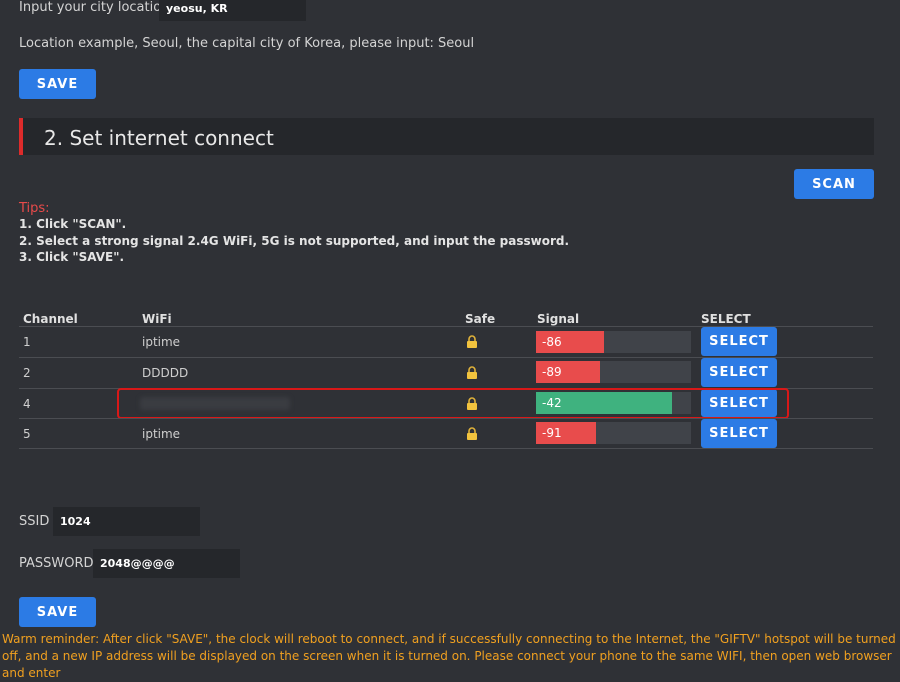  Describe the element at coordinates (159, 138) in the screenshot. I see `section-title: 2. Set internet connect` at that location.